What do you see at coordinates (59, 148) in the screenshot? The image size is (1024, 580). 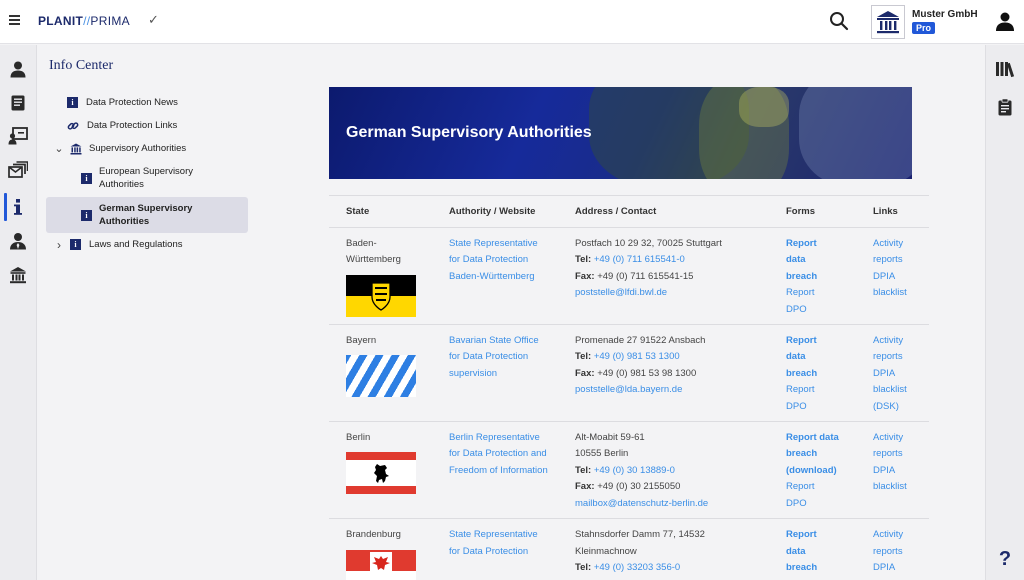 I see `chevron-down-icon: ⌄` at bounding box center [59, 148].